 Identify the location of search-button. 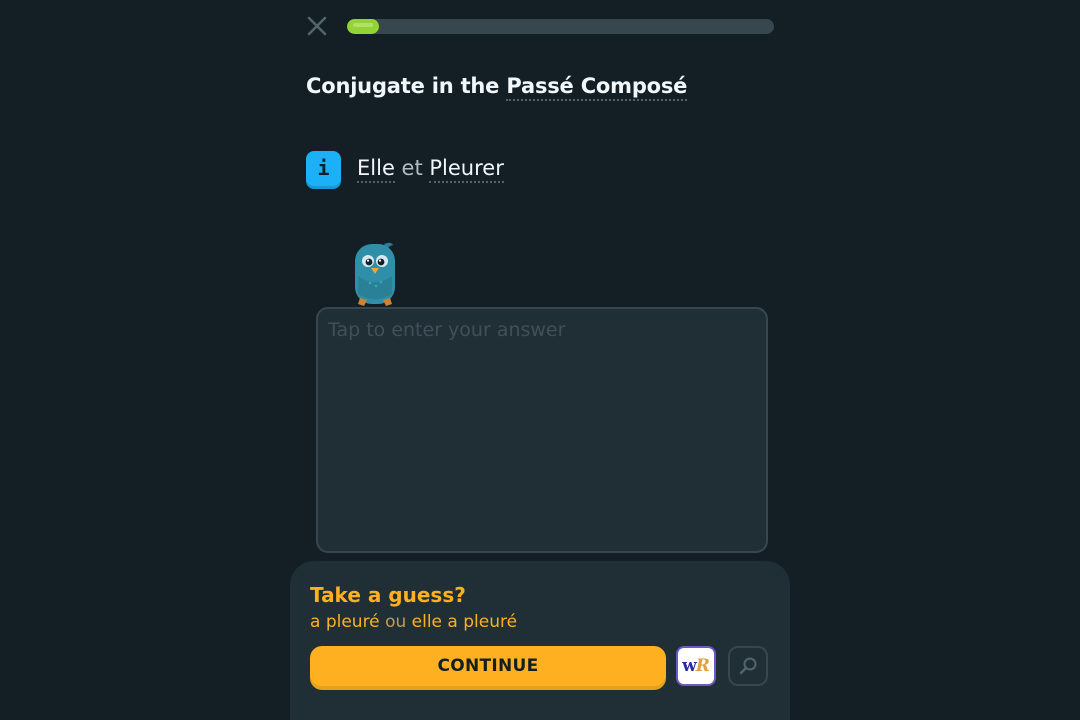
(748, 666).